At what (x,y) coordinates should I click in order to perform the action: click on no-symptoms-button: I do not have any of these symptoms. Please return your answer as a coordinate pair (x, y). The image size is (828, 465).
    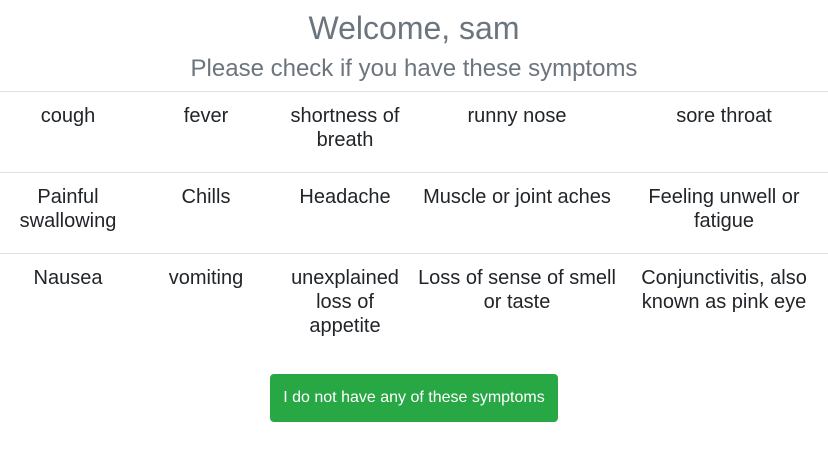
    Looking at the image, I should click on (414, 398).